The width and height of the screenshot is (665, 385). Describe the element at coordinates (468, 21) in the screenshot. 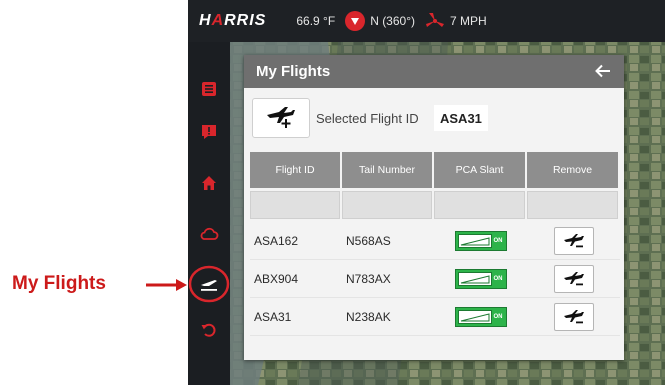

I see `wind-speed-value: 7 MPH` at that location.